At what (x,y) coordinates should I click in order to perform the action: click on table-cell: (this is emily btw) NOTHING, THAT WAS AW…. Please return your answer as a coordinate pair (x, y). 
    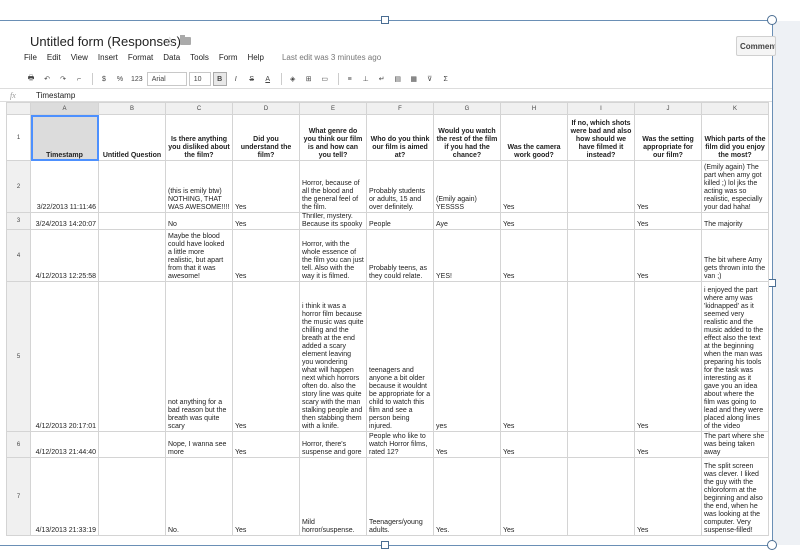
    Looking at the image, I should click on (199, 186).